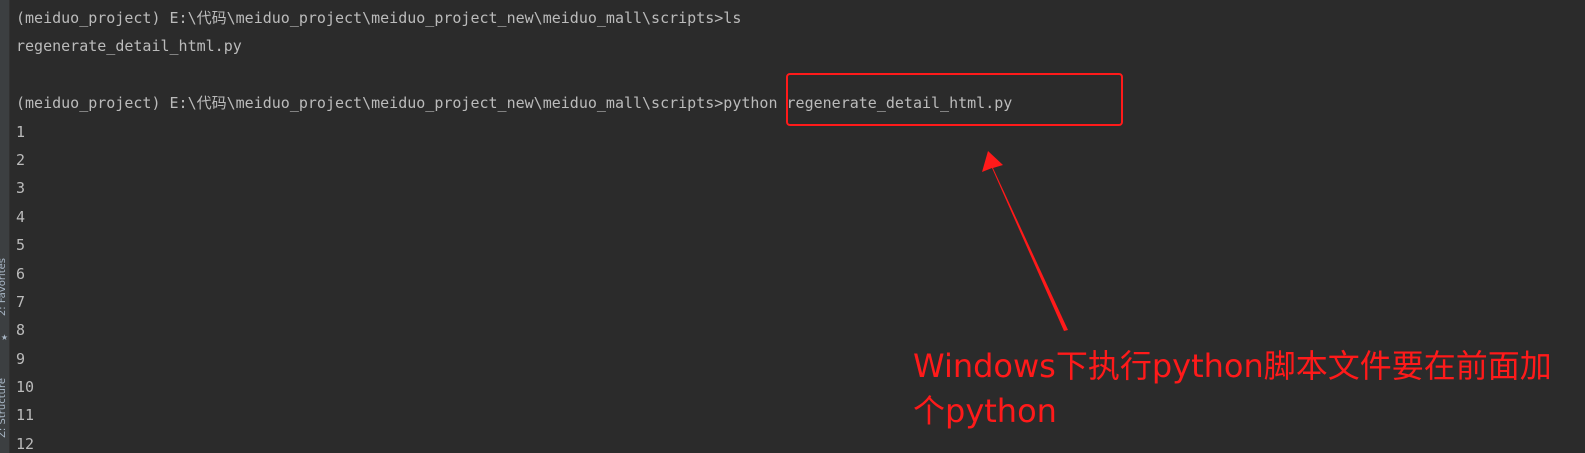 The image size is (1585, 453). What do you see at coordinates (129, 46) in the screenshot?
I see `terminal-line: regenerate_detail_html.py` at bounding box center [129, 46].